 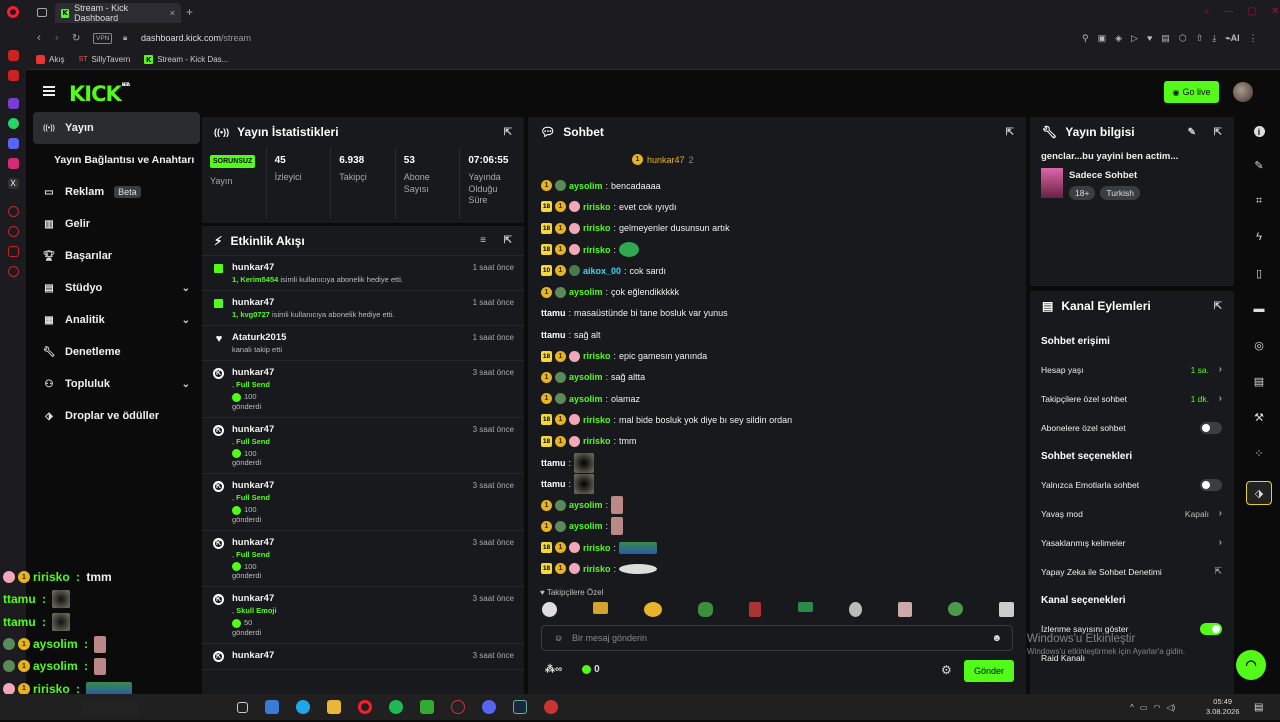 I want to click on steam-icon, so click(x=519, y=707).